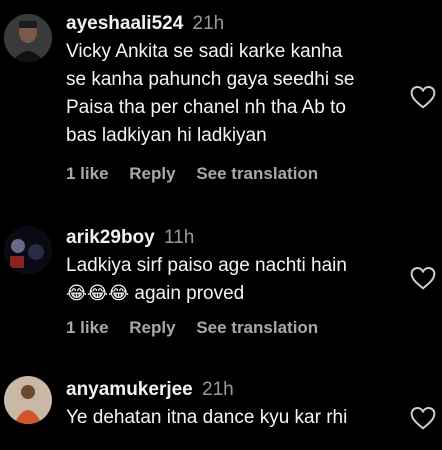 The height and width of the screenshot is (450, 442). I want to click on username: anyamukerjee, so click(129, 389).